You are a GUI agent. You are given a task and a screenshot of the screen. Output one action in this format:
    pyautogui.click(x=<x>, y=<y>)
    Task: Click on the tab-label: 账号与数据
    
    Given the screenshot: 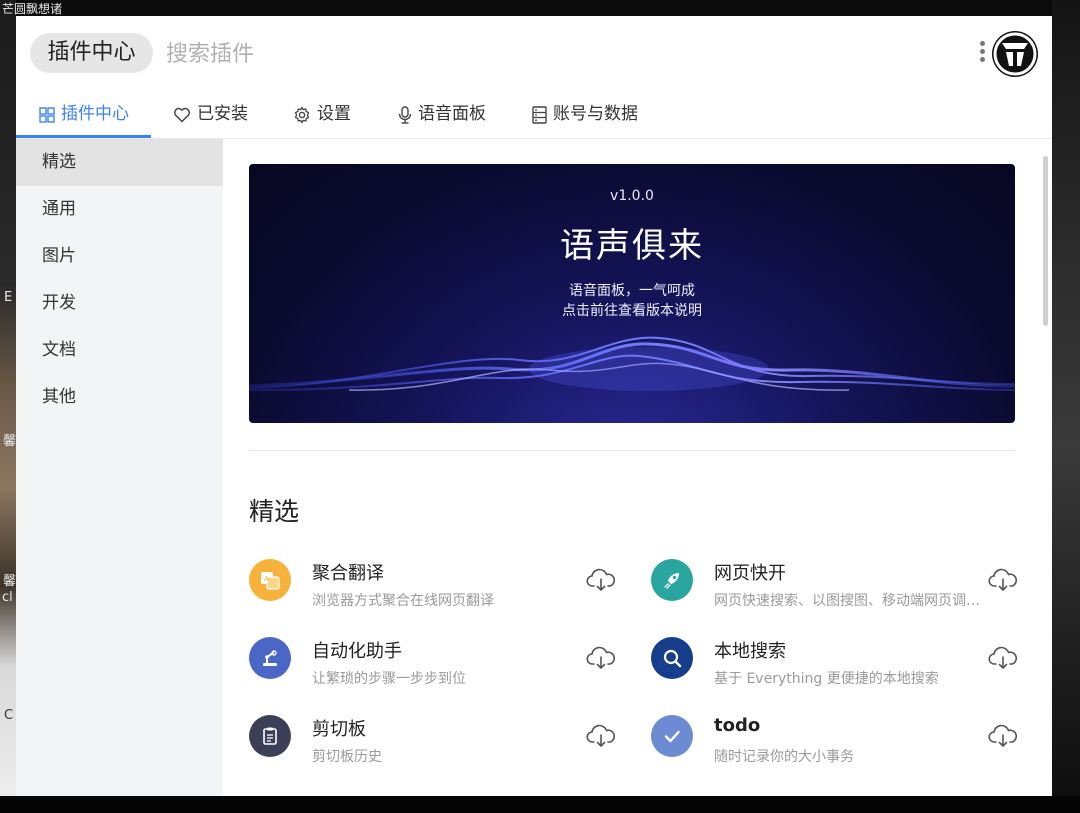 What is the action you would take?
    pyautogui.click(x=595, y=114)
    